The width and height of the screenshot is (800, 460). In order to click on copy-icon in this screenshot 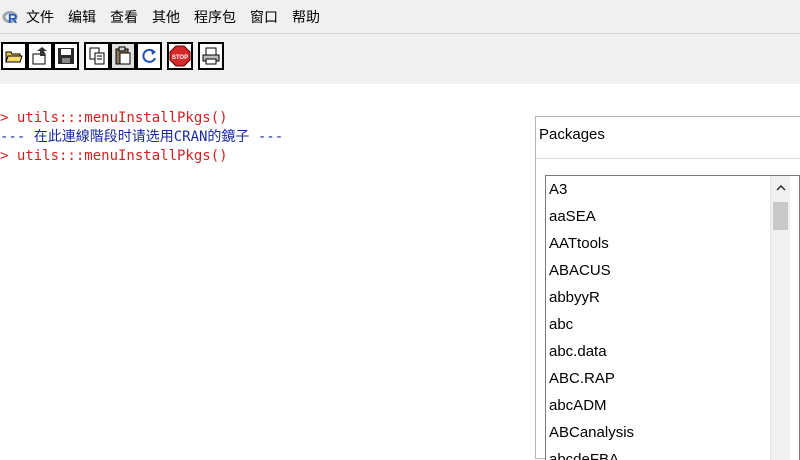, I will do `click(97, 56)`.